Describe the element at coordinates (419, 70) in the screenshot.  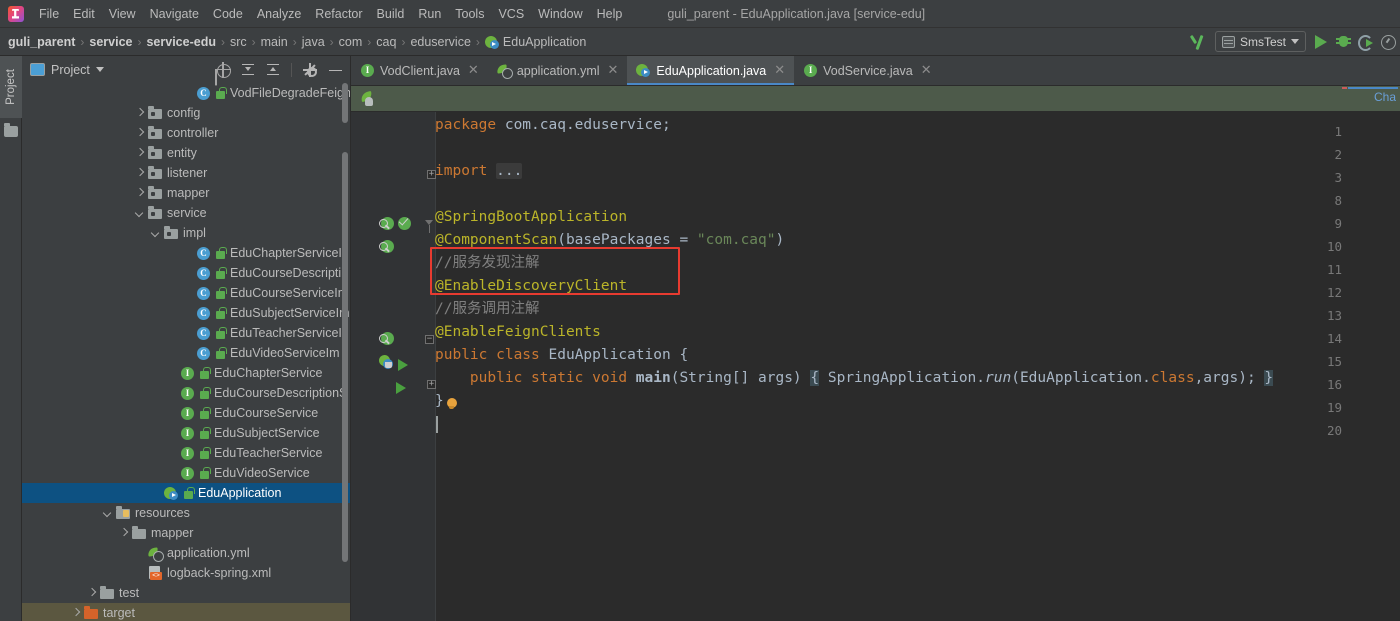
I see `editor-tab-vodclient: VodClient.java ✕` at that location.